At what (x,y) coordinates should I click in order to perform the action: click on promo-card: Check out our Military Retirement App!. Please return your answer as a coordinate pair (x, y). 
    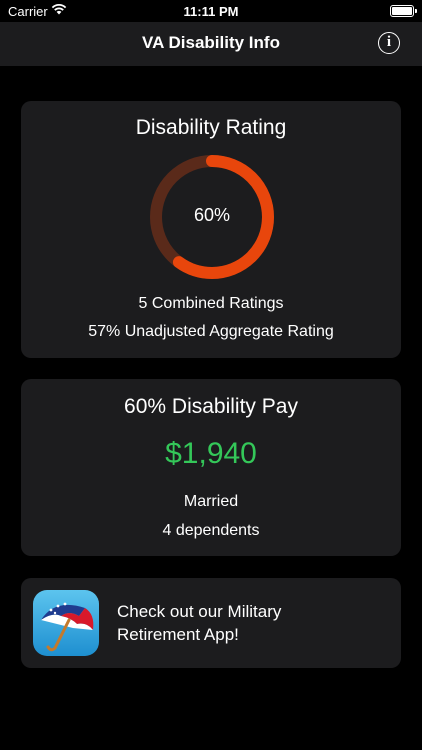
    Looking at the image, I should click on (211, 623).